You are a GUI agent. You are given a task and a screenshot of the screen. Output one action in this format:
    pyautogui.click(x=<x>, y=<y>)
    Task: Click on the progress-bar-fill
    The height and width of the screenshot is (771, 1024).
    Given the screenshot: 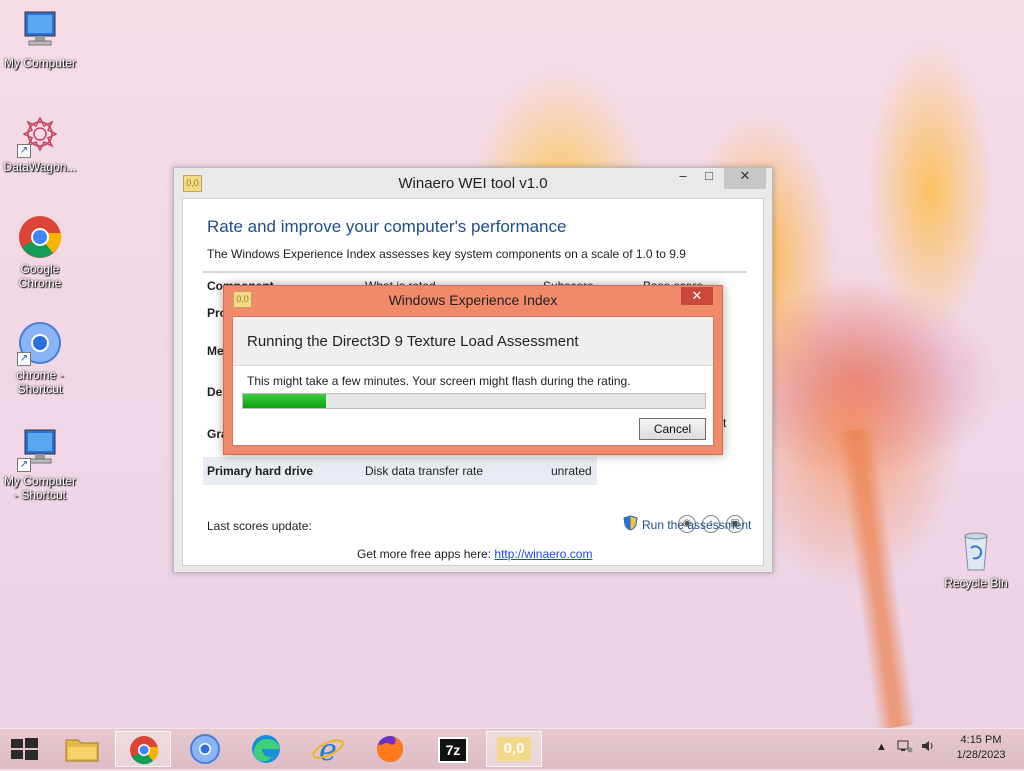 What is the action you would take?
    pyautogui.click(x=285, y=401)
    